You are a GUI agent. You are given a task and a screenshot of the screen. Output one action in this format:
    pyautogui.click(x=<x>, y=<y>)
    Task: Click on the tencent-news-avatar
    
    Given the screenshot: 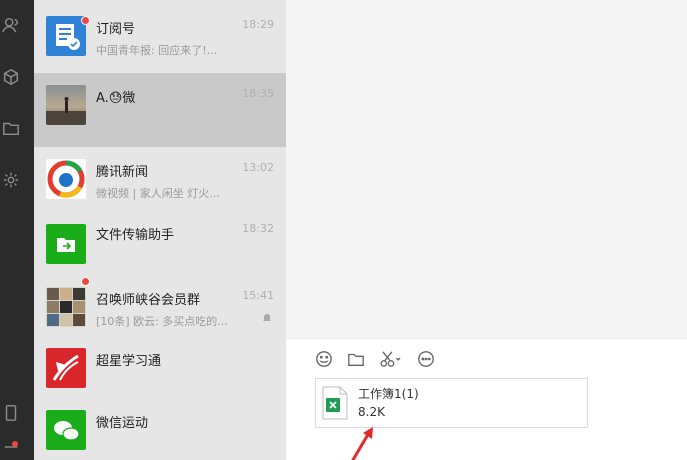 What is the action you would take?
    pyautogui.click(x=66, y=179)
    